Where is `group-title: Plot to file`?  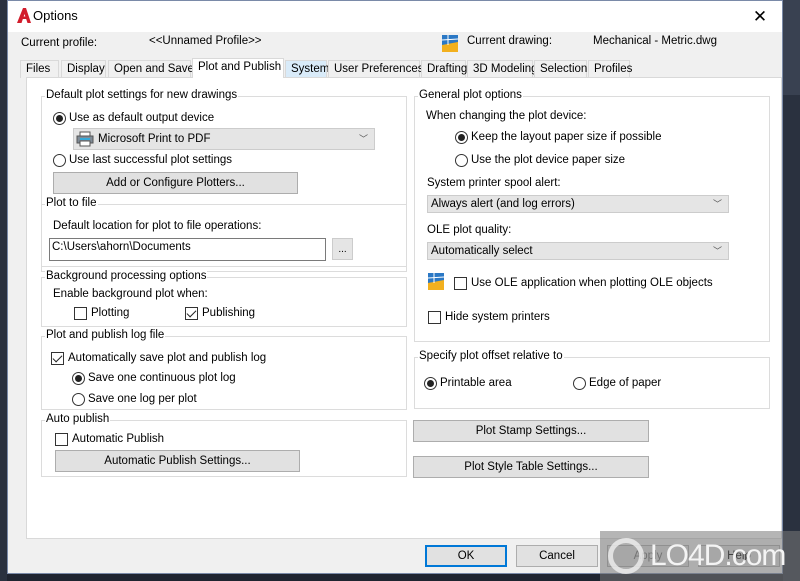 group-title: Plot to file is located at coordinates (71, 203).